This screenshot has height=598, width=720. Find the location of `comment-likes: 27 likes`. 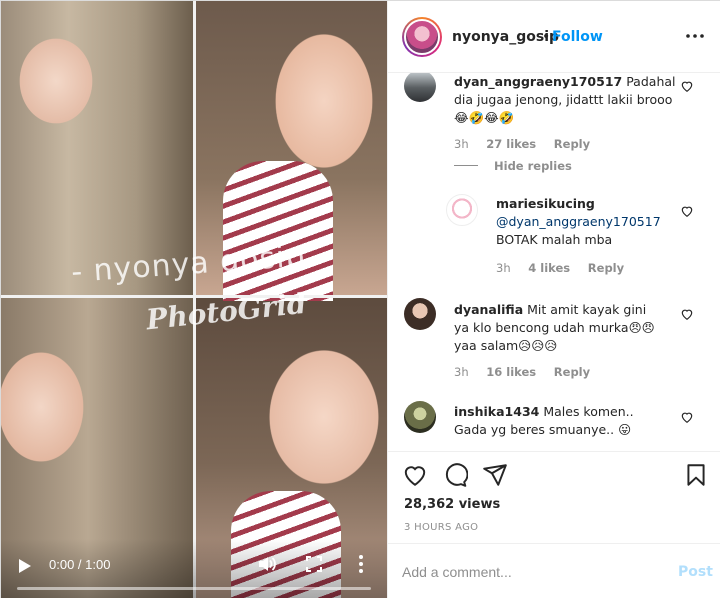

comment-likes: 27 likes is located at coordinates (511, 144).